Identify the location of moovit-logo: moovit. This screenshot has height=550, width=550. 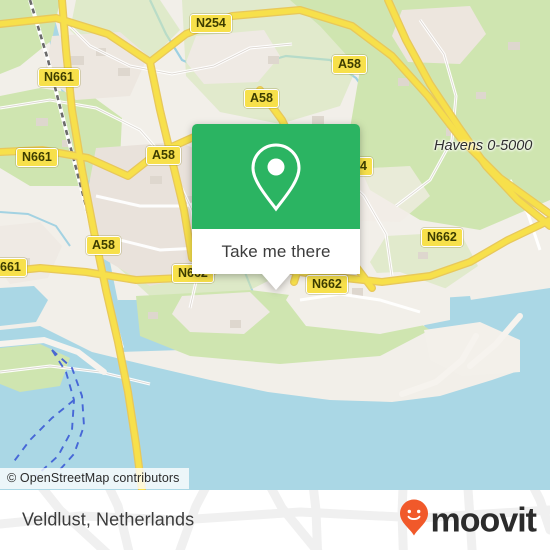
(468, 520).